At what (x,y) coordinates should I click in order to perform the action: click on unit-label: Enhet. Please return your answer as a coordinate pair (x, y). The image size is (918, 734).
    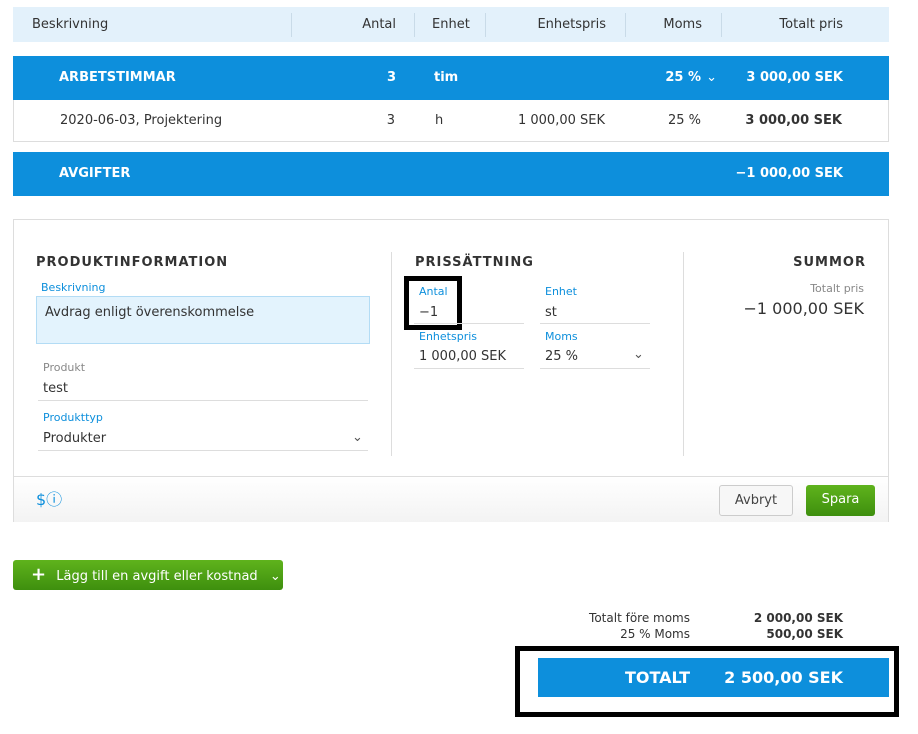
    Looking at the image, I should click on (561, 291).